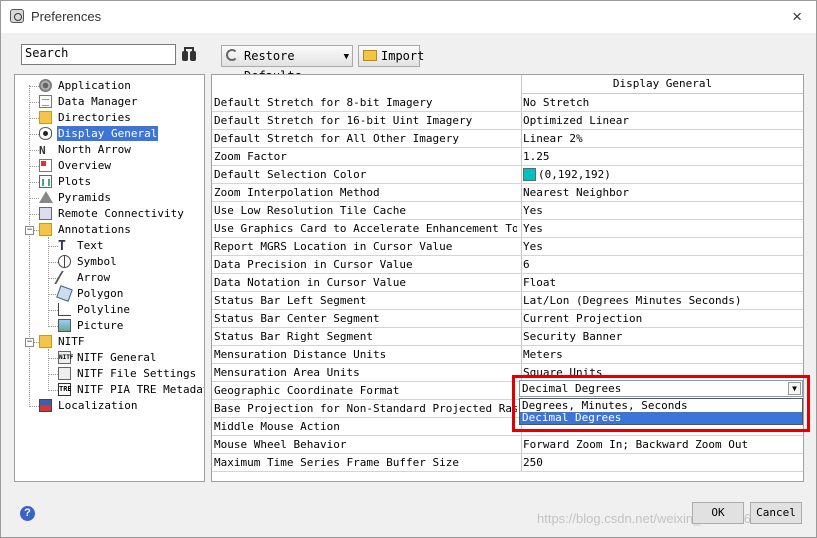  I want to click on text-tool-icon: T, so click(62, 246).